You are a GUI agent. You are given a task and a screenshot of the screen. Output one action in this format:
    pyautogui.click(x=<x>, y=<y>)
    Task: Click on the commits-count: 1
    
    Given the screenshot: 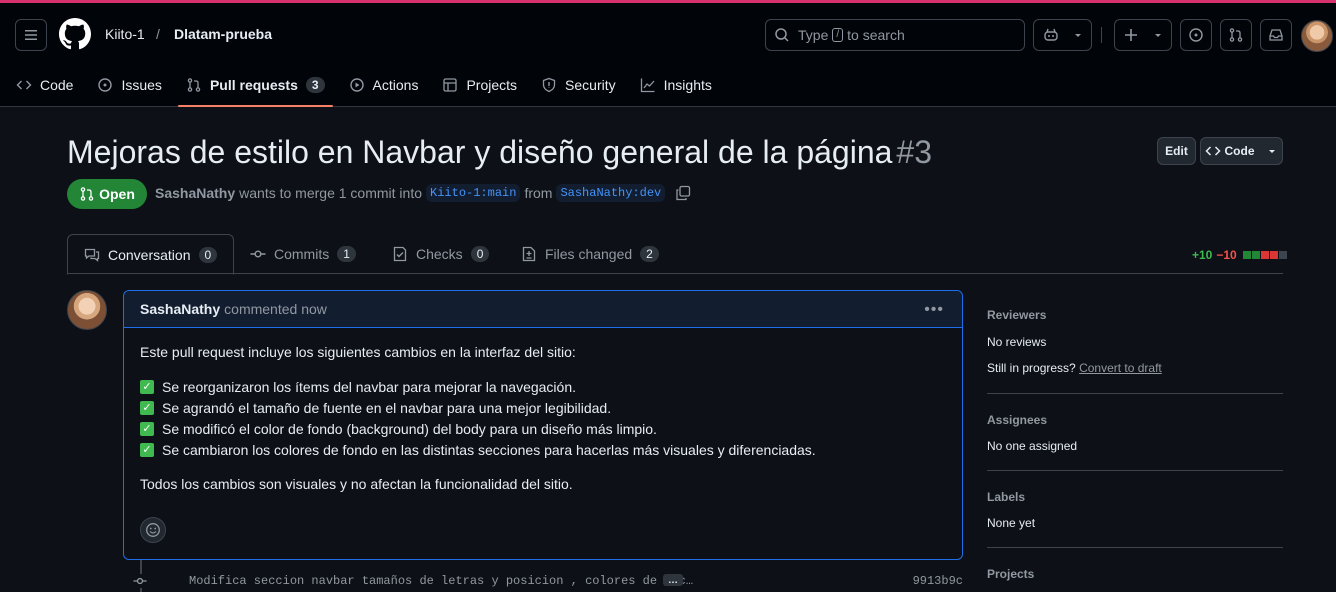 What is the action you would take?
    pyautogui.click(x=346, y=254)
    